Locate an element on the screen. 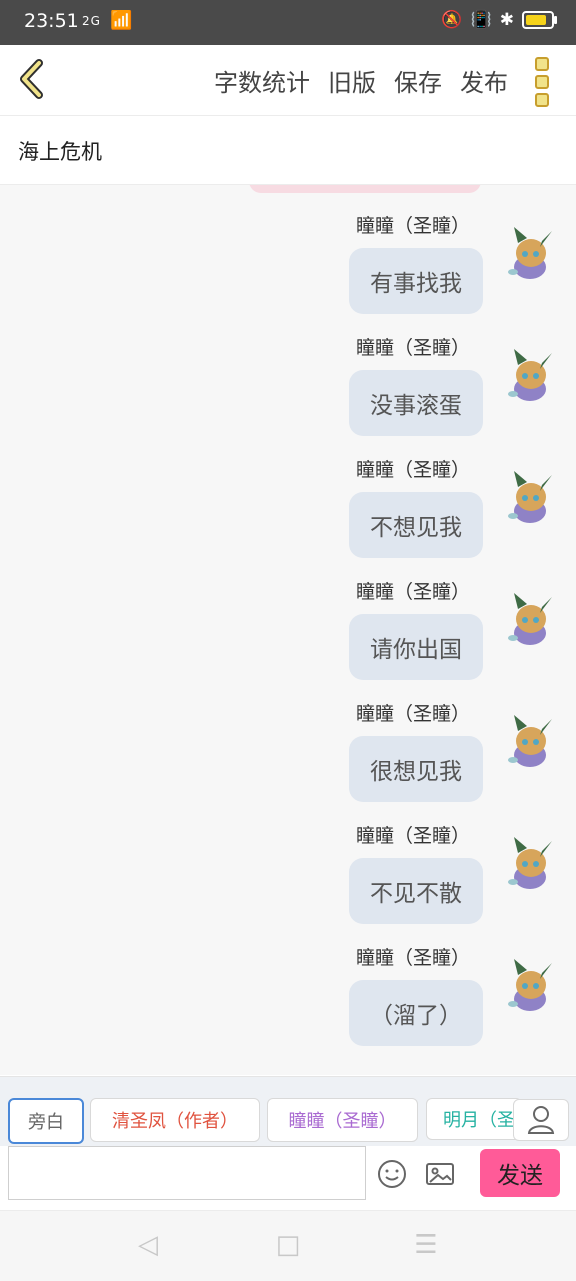 Image resolution: width=576 pixels, height=1281 pixels. message-bubble: 没事滚蛋 is located at coordinates (416, 403).